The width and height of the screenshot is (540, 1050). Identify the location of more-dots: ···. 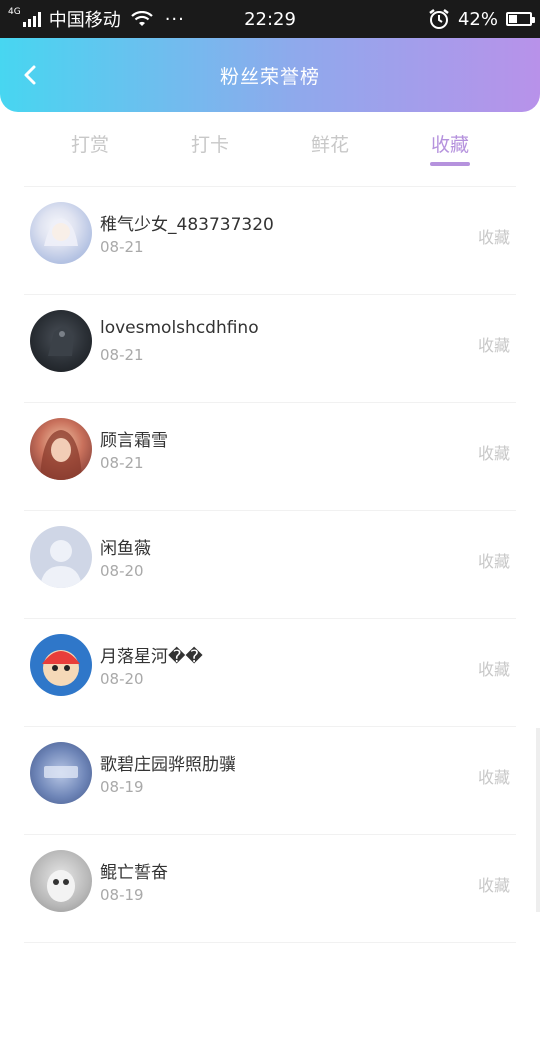
(174, 19).